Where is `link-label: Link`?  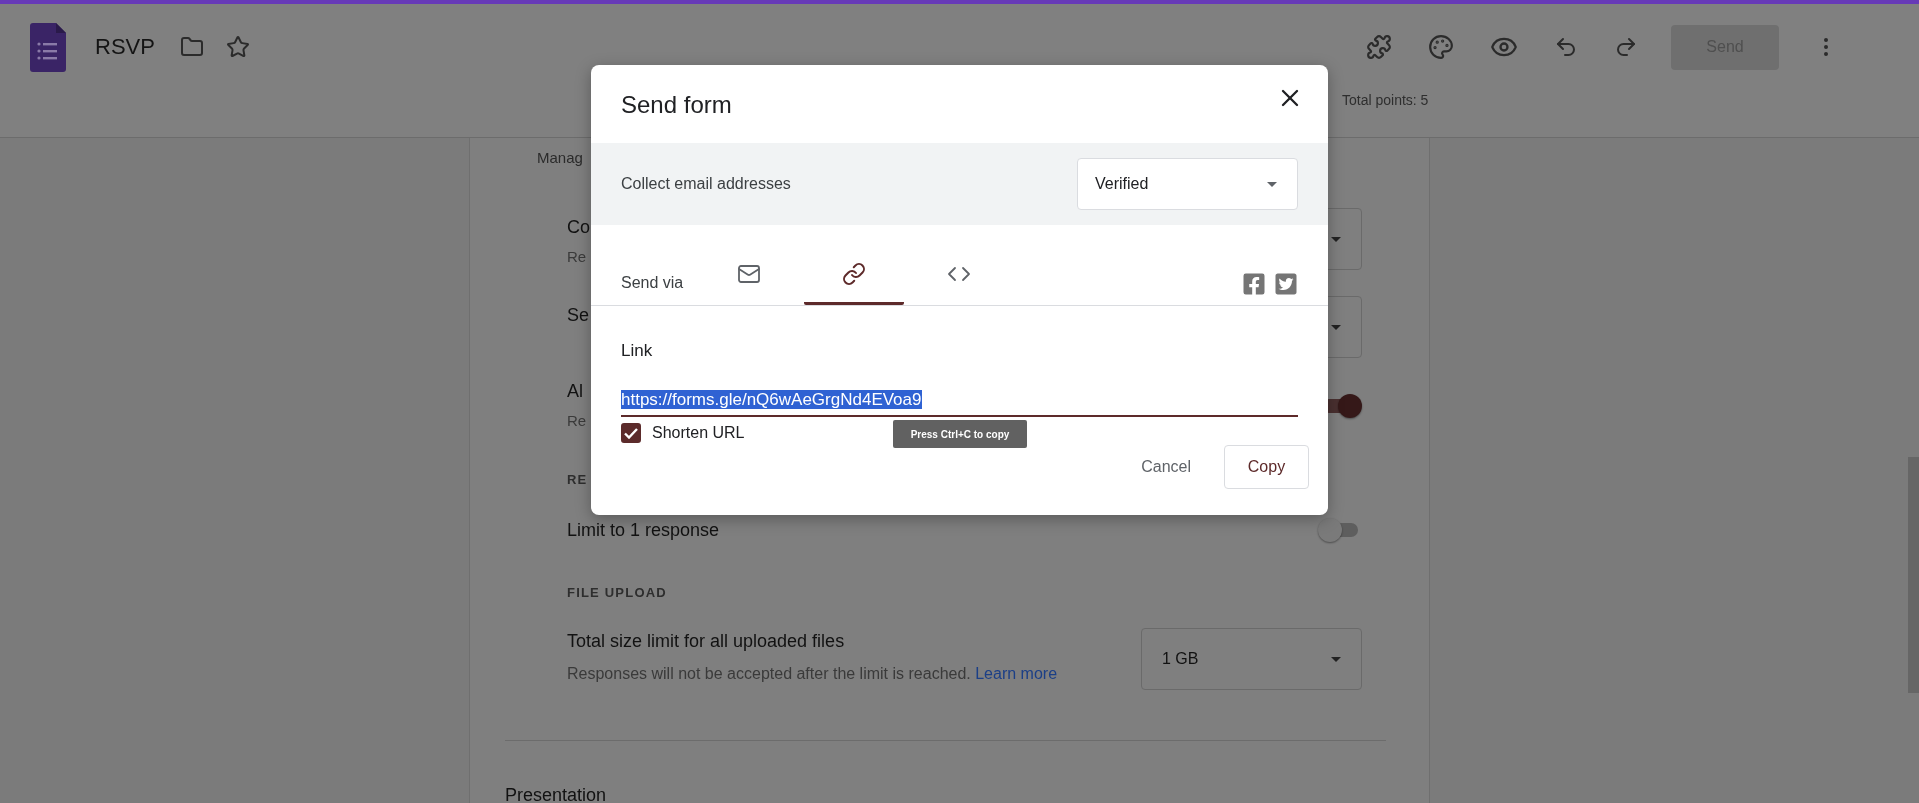 link-label: Link is located at coordinates (637, 351).